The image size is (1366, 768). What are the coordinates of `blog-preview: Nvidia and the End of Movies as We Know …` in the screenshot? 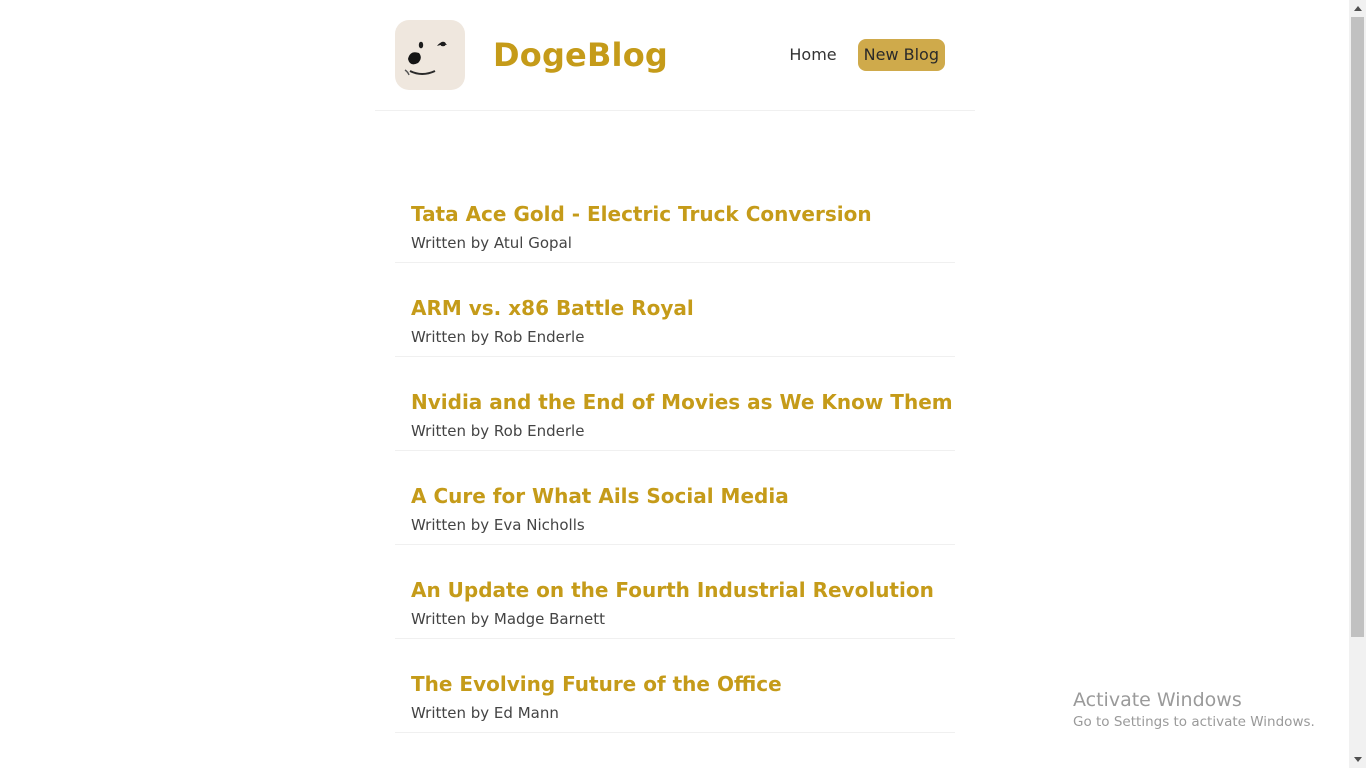 It's located at (675, 404).